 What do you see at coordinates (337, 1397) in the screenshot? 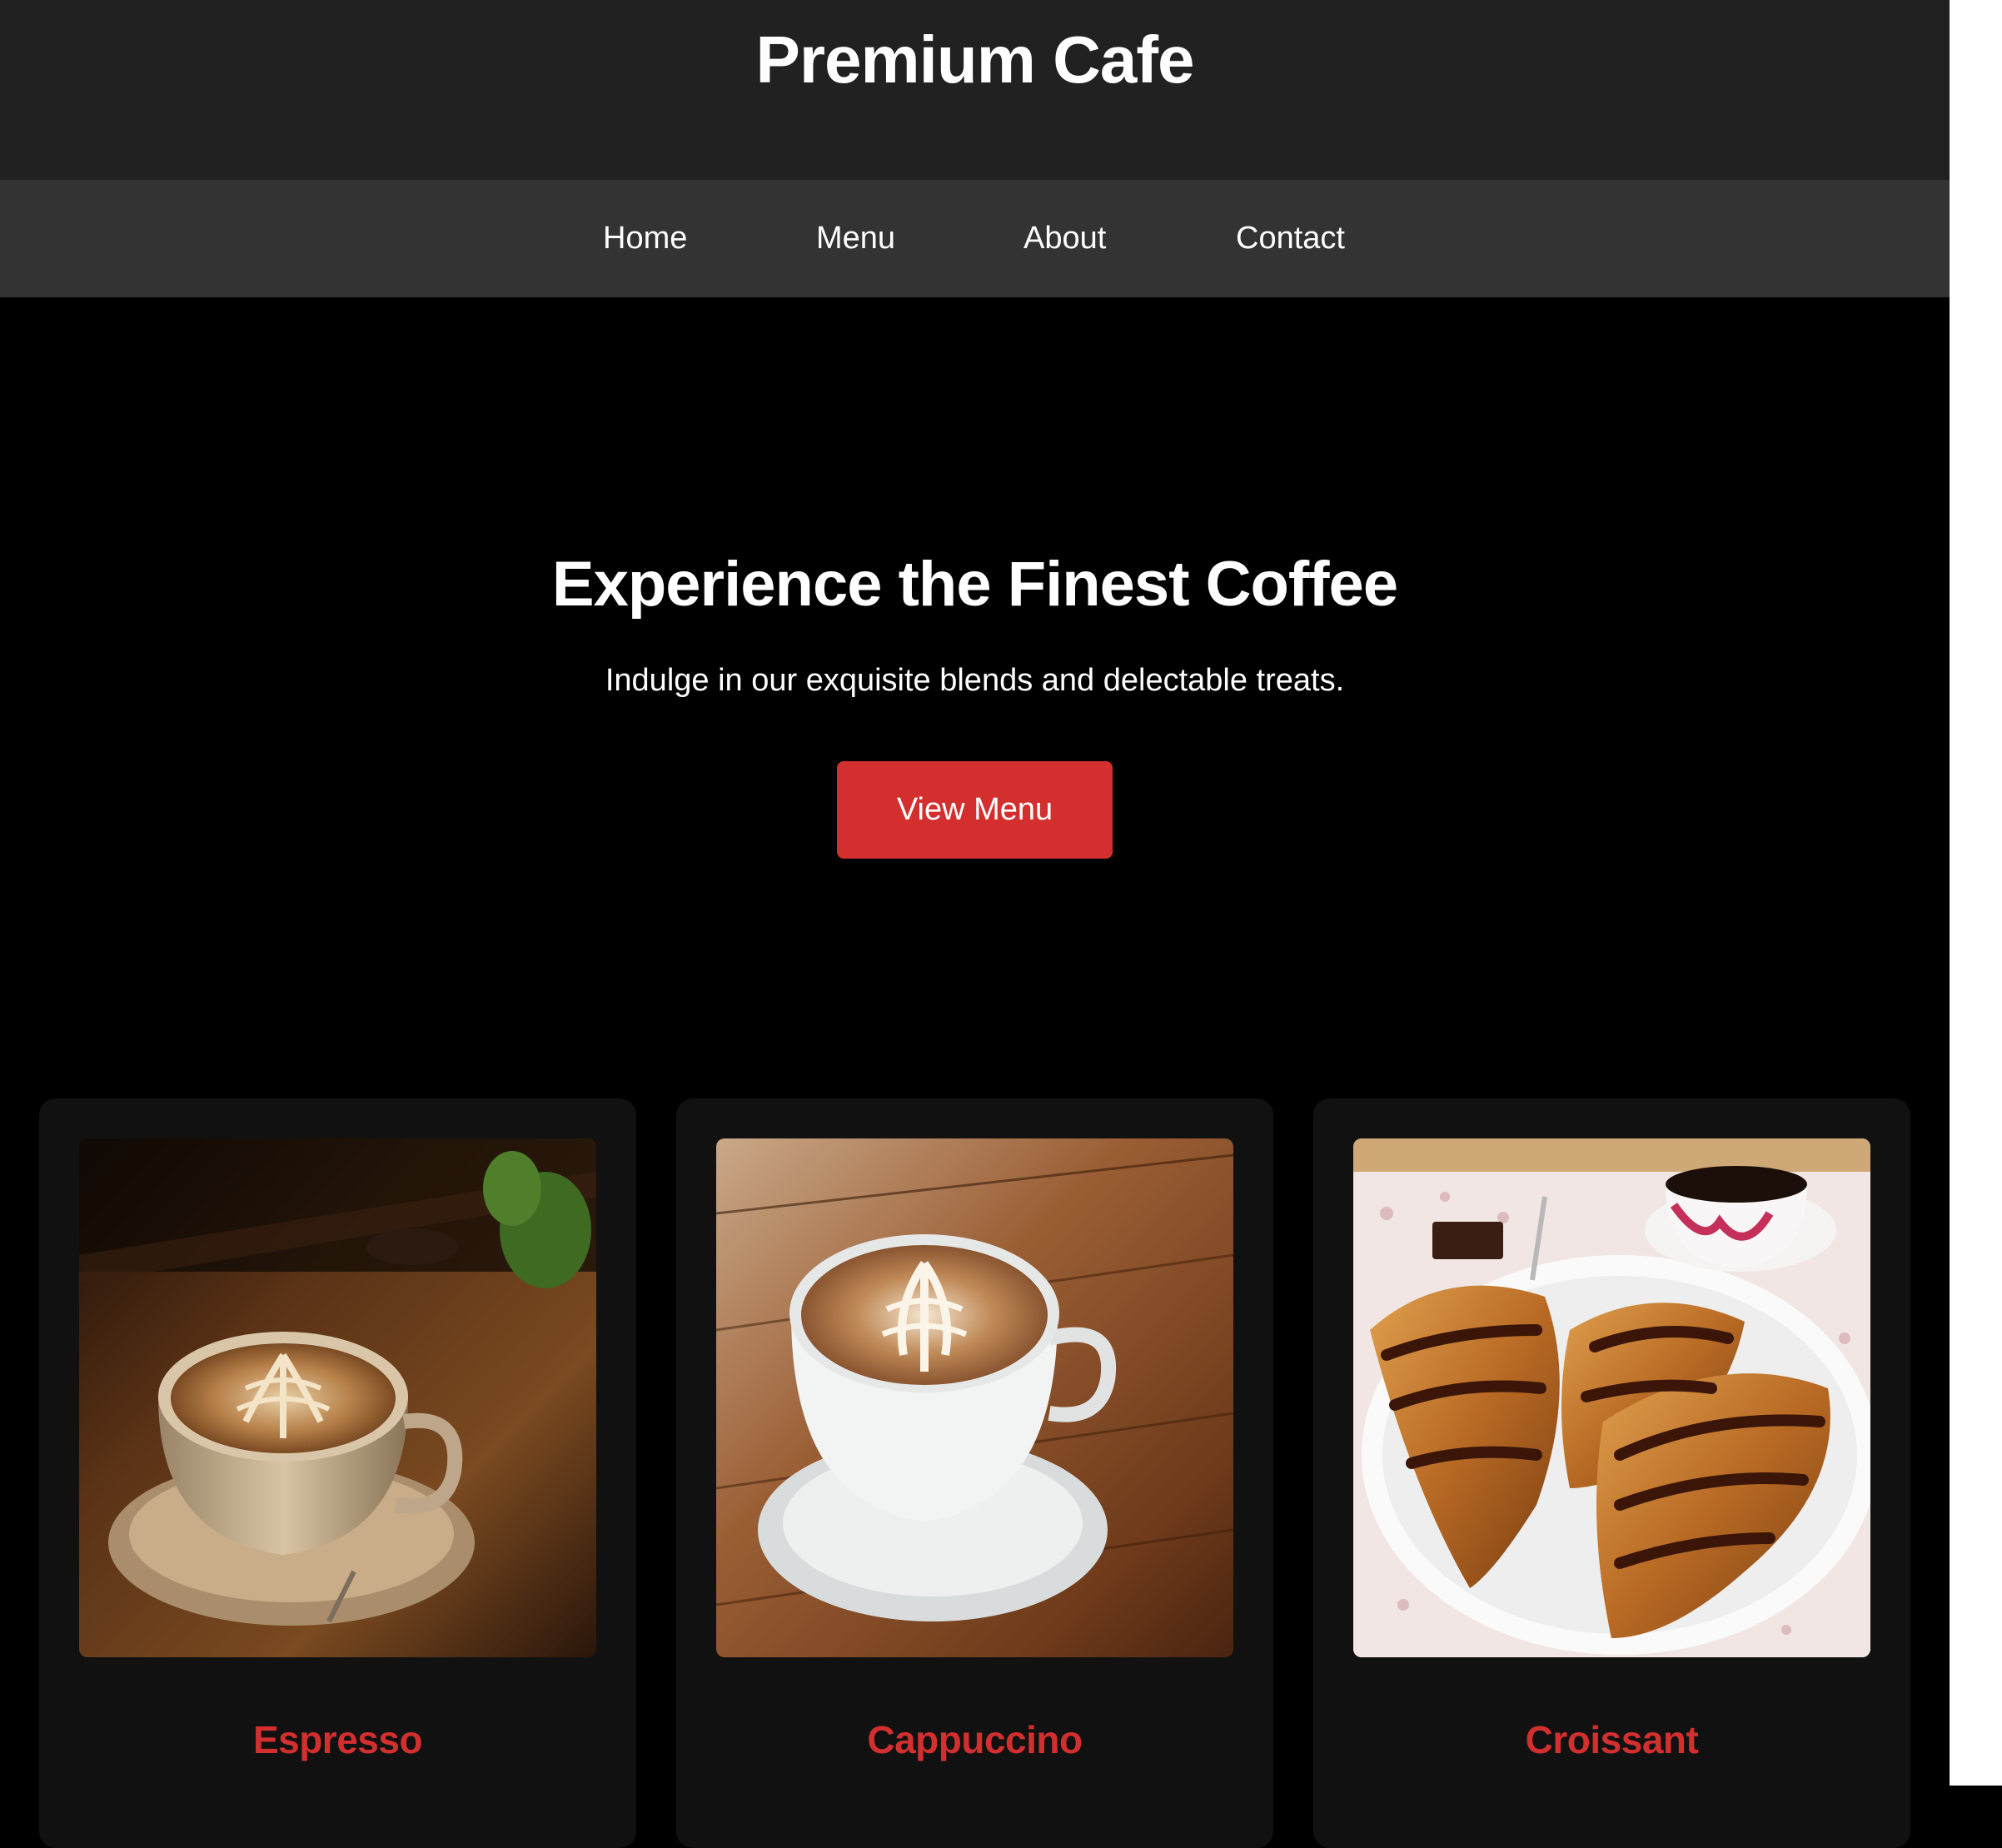
I see `espresso-image` at bounding box center [337, 1397].